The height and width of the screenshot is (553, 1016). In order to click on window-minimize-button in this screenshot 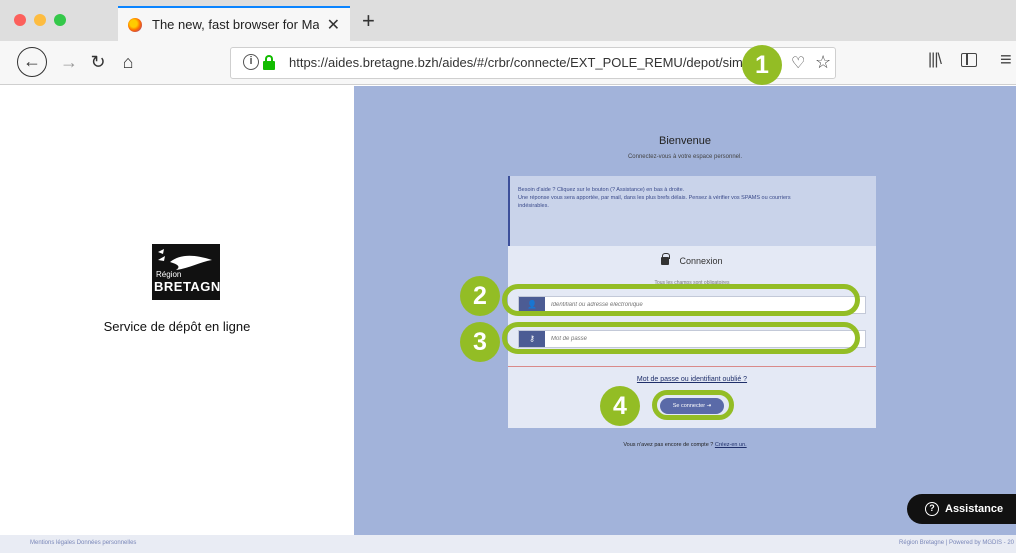, I will do `click(40, 20)`.